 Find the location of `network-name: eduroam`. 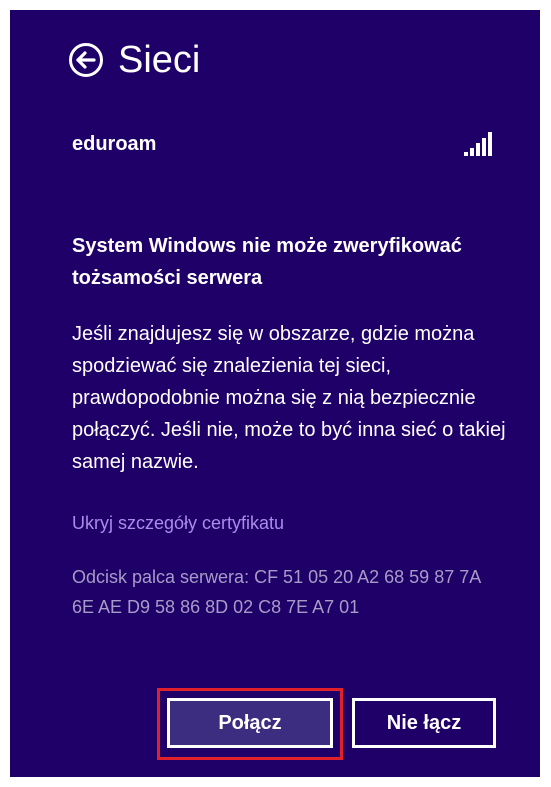

network-name: eduroam is located at coordinates (114, 143).